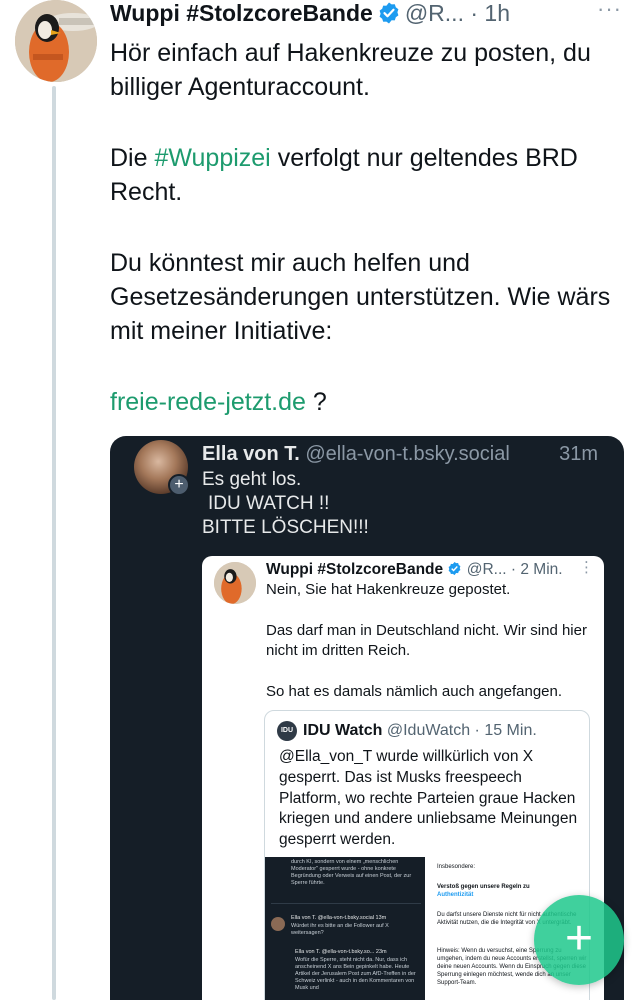 The width and height of the screenshot is (639, 1000). Describe the element at coordinates (54, 543) in the screenshot. I see `thread-line` at that location.